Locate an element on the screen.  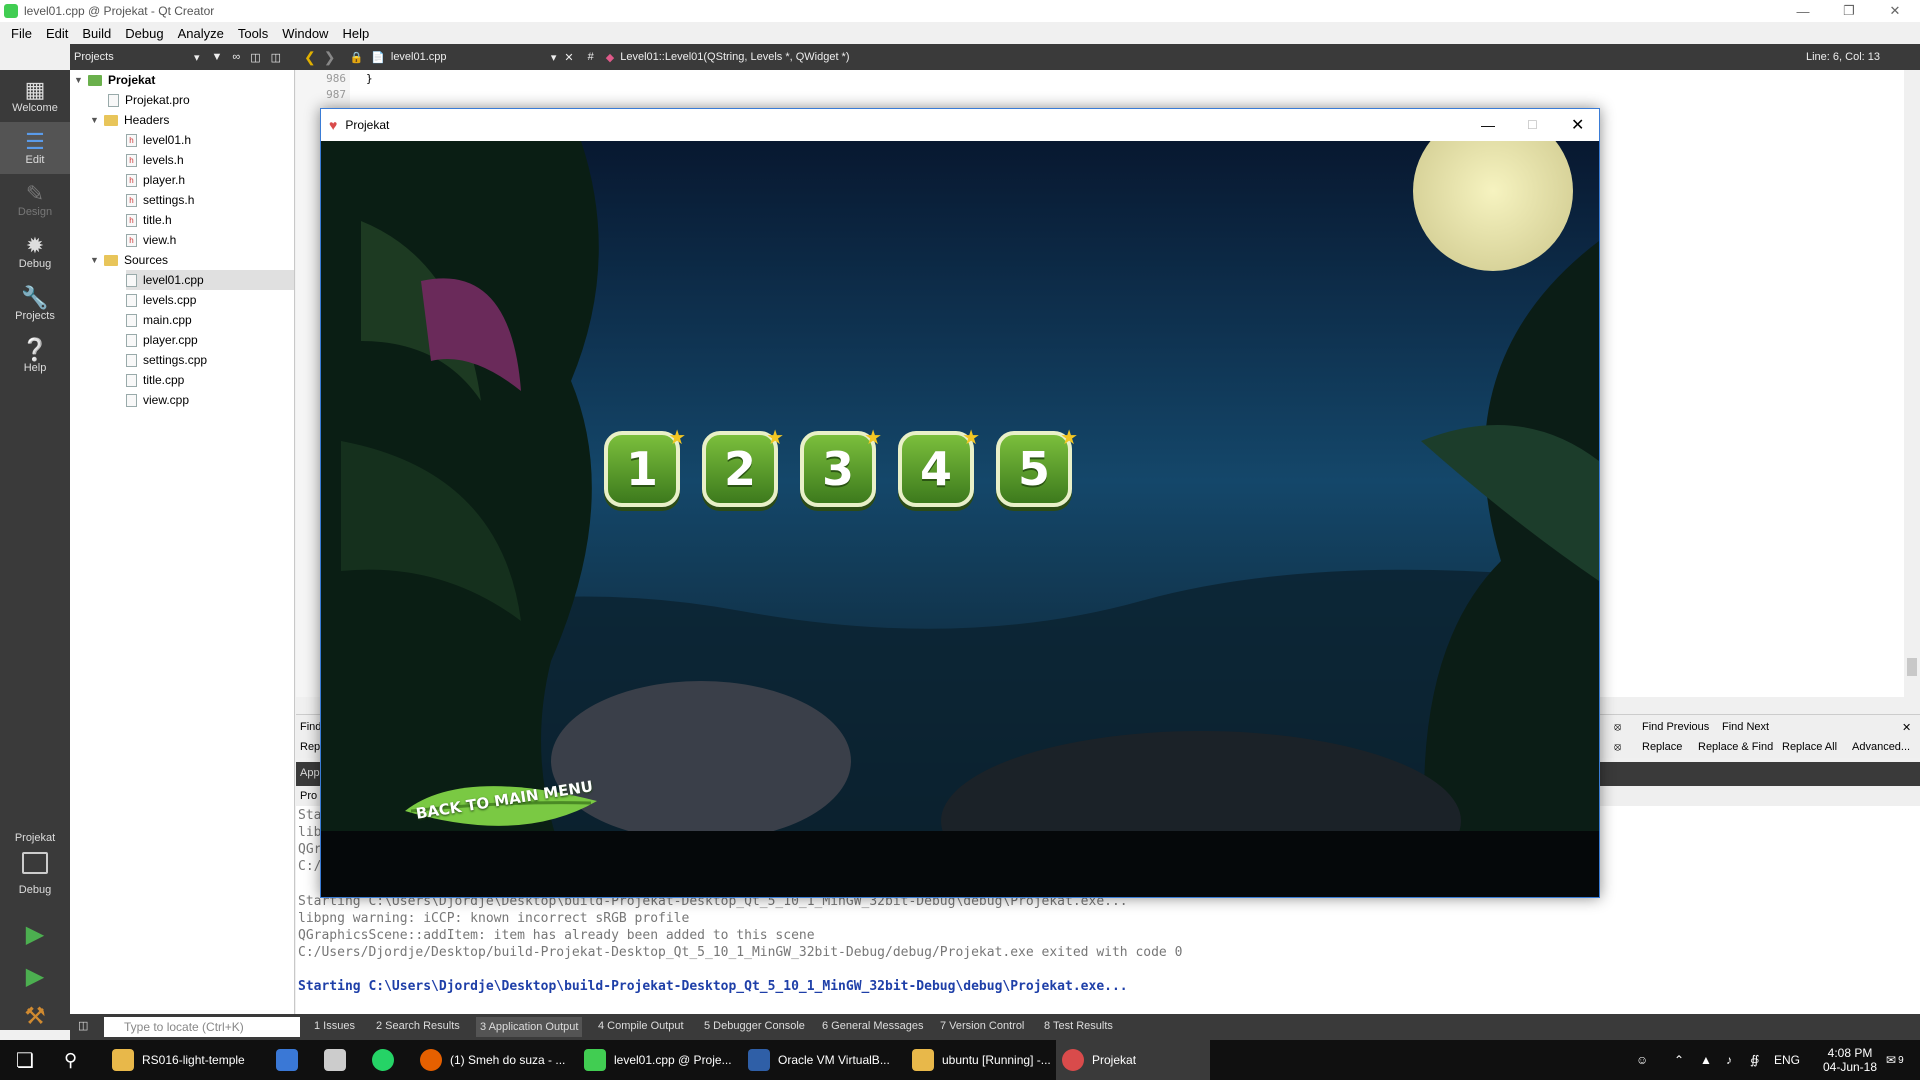
mode-edit: ☰ Edit is located at coordinates (35, 148).